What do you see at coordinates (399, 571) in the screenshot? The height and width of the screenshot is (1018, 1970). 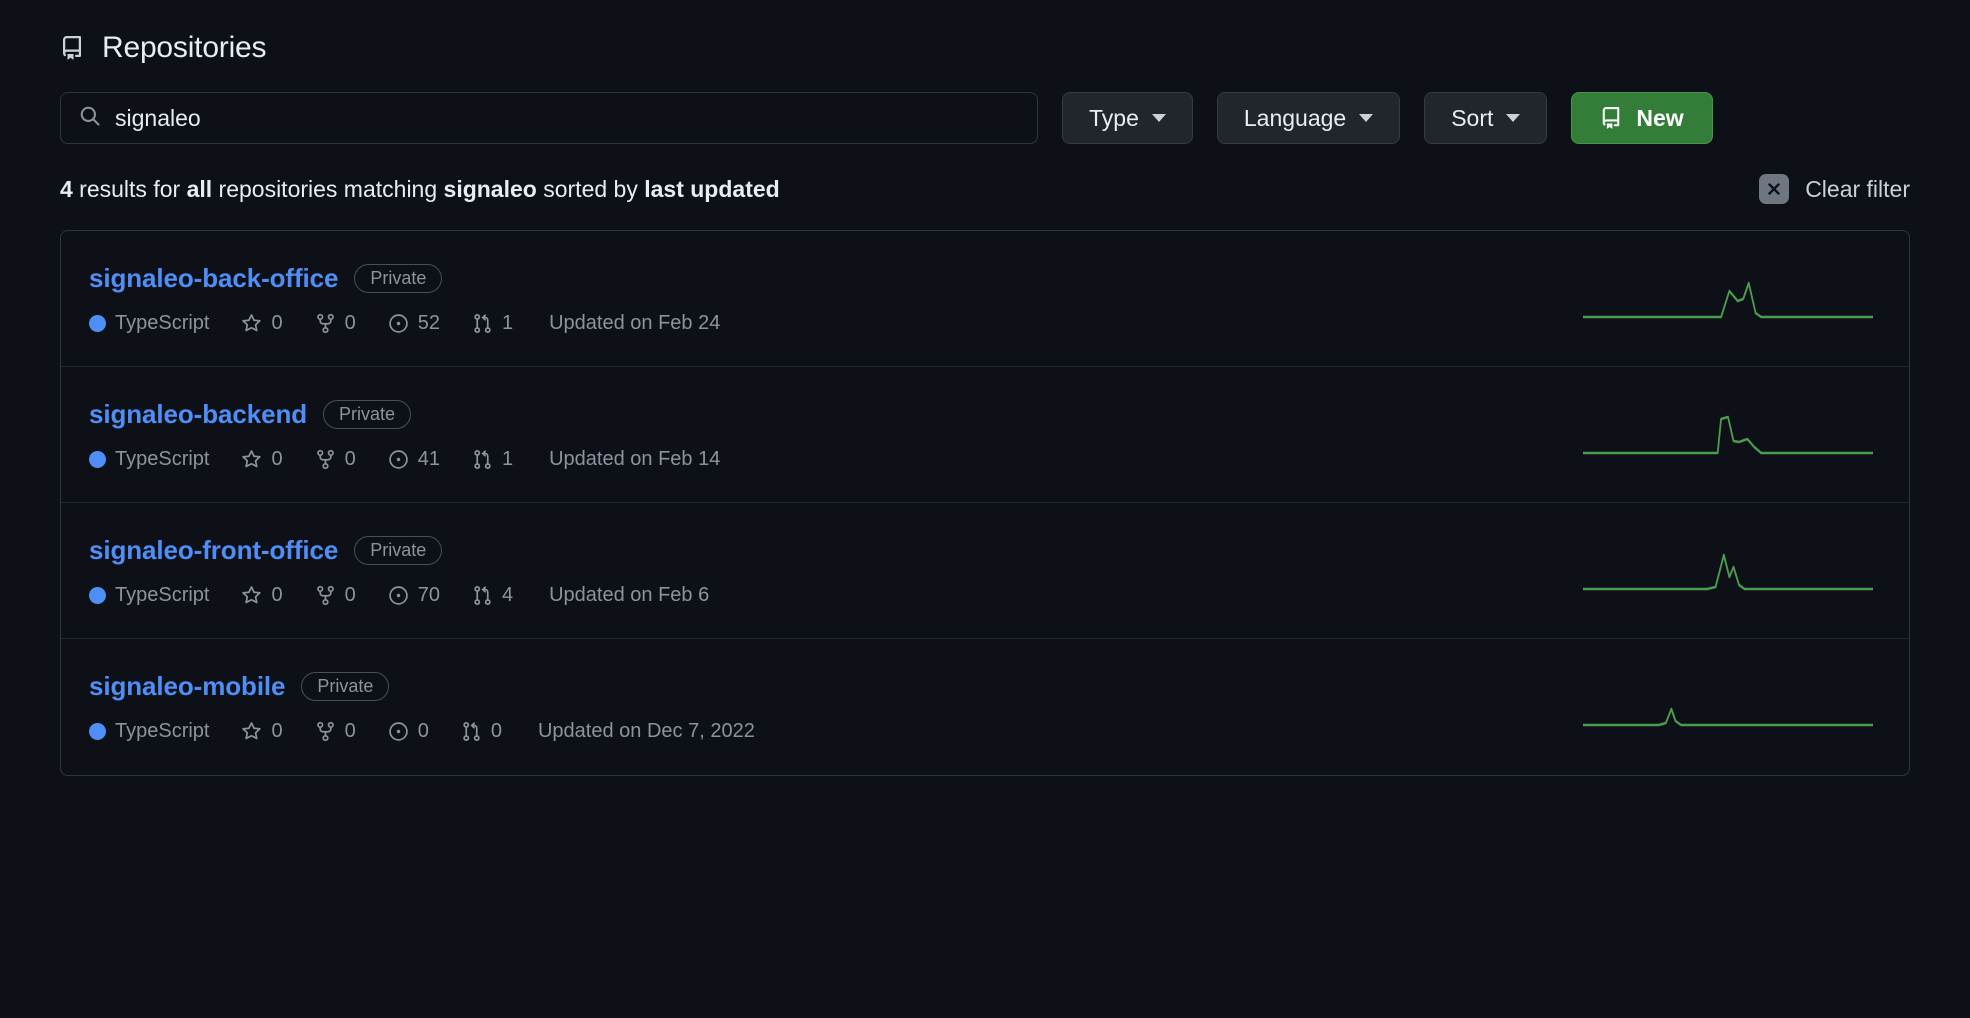 I see `repository-info: signaleo-front-office Private TypeScript` at bounding box center [399, 571].